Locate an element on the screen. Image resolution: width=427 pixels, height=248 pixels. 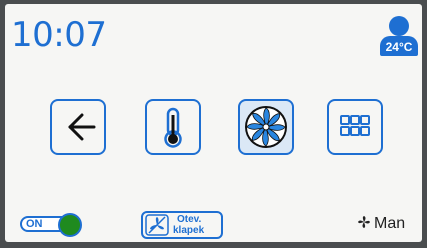
fan-mode-indicator: Man is located at coordinates (381, 224).